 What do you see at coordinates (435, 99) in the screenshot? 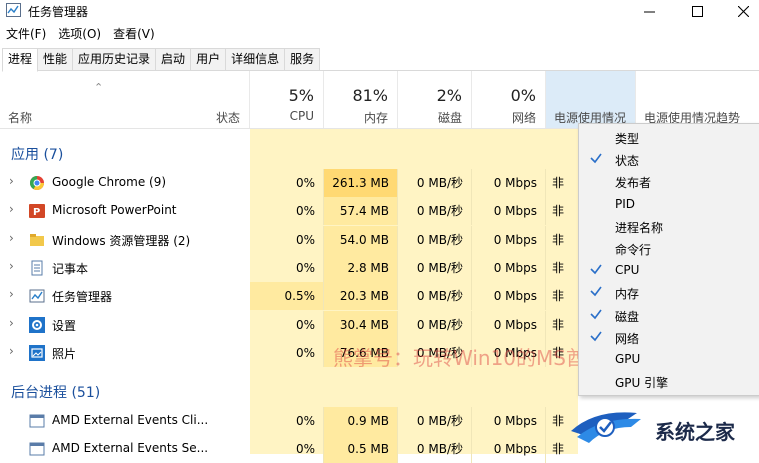
I see `column-disk: 2% 磁盘` at bounding box center [435, 99].